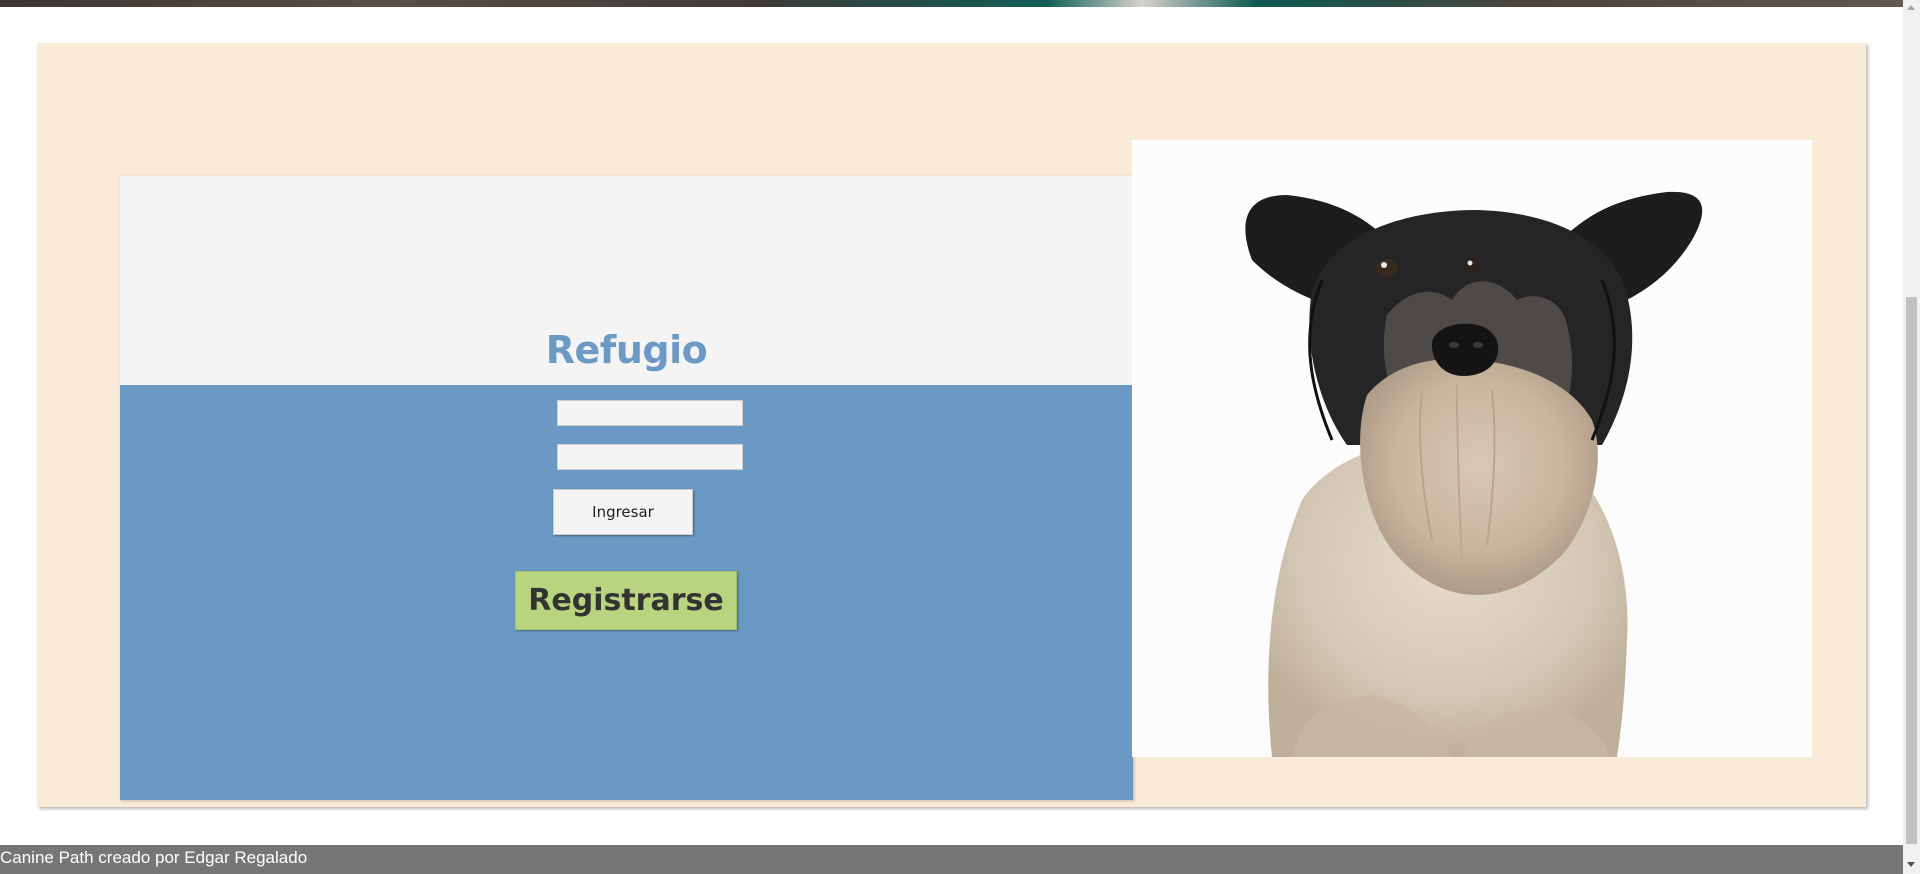  What do you see at coordinates (154, 857) in the screenshot?
I see `footer-text: Canine Path creado por Edgar Regalado` at bounding box center [154, 857].